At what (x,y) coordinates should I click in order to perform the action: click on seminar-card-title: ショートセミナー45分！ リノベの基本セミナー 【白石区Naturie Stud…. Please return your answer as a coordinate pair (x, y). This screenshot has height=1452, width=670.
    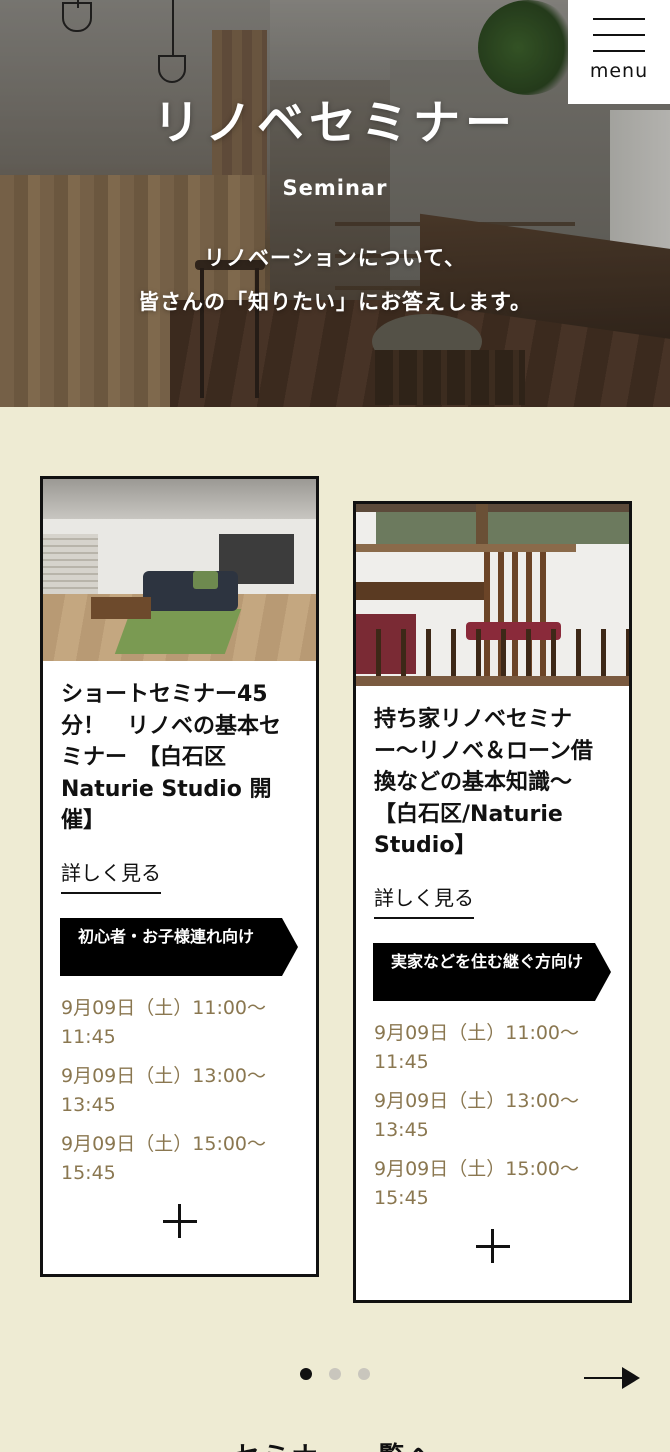
    Looking at the image, I should click on (179, 749).